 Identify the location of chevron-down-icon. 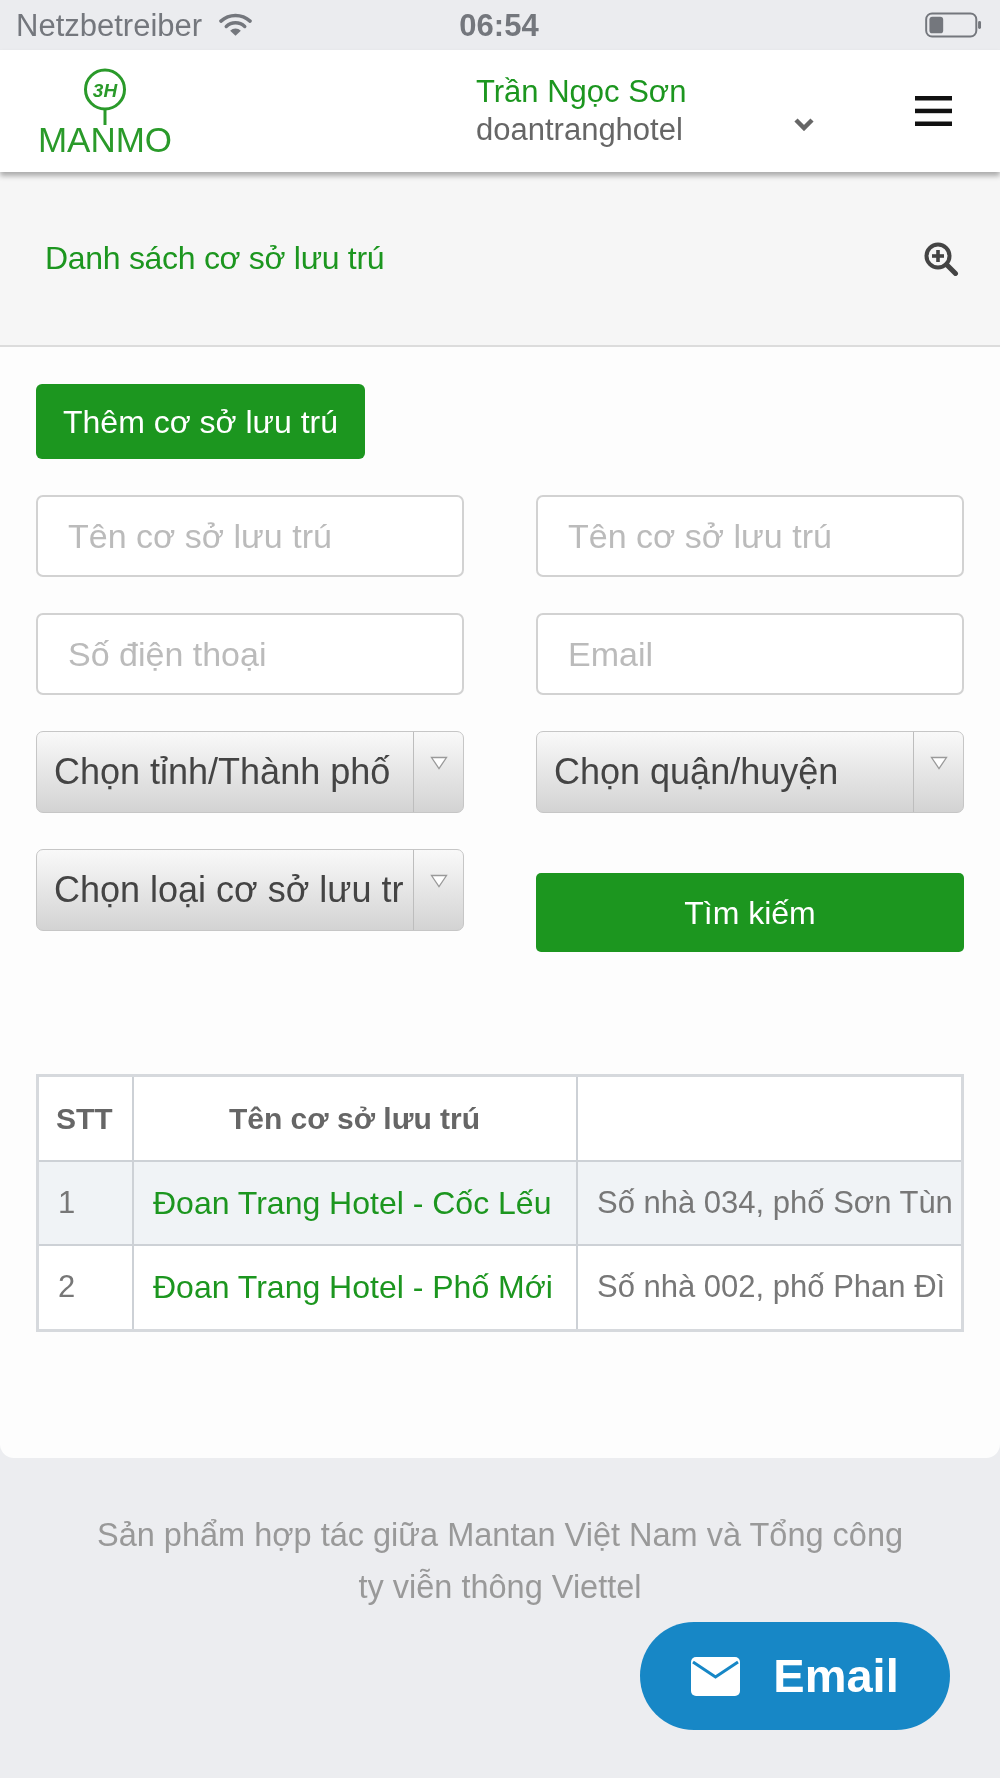
(804, 123).